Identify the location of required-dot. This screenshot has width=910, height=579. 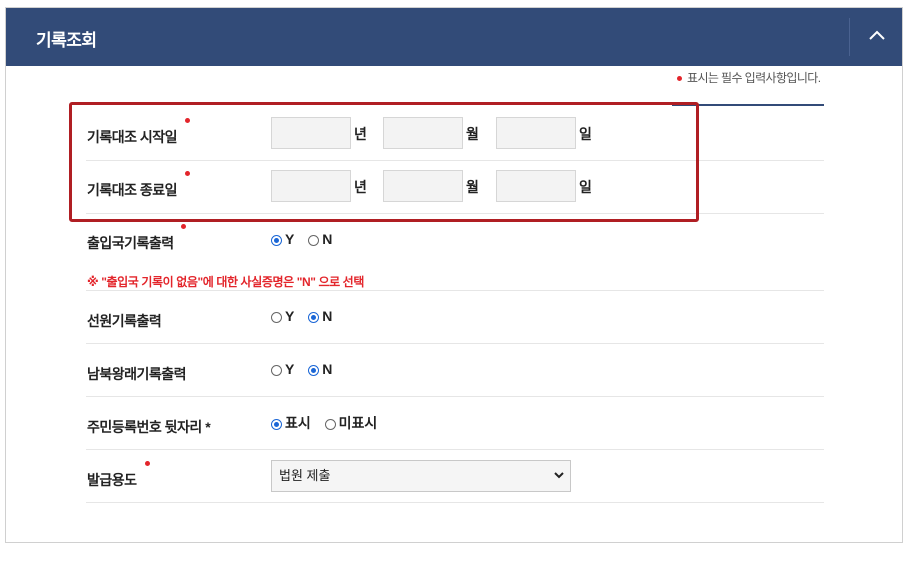
(679, 78).